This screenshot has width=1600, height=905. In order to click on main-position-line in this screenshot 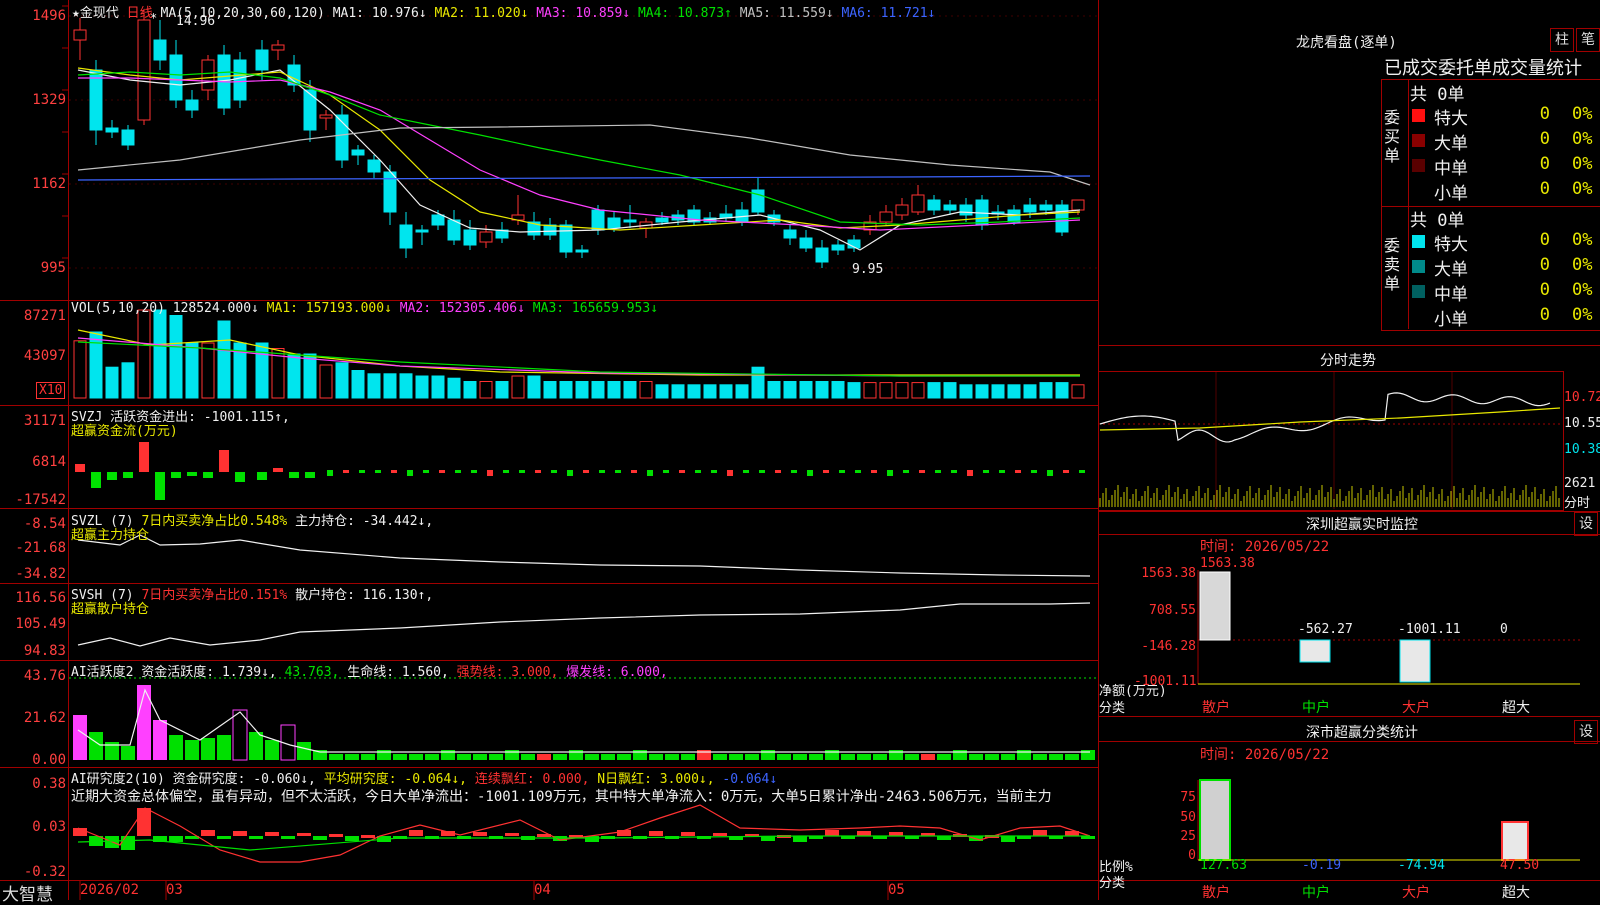, I will do `click(584, 555)`.